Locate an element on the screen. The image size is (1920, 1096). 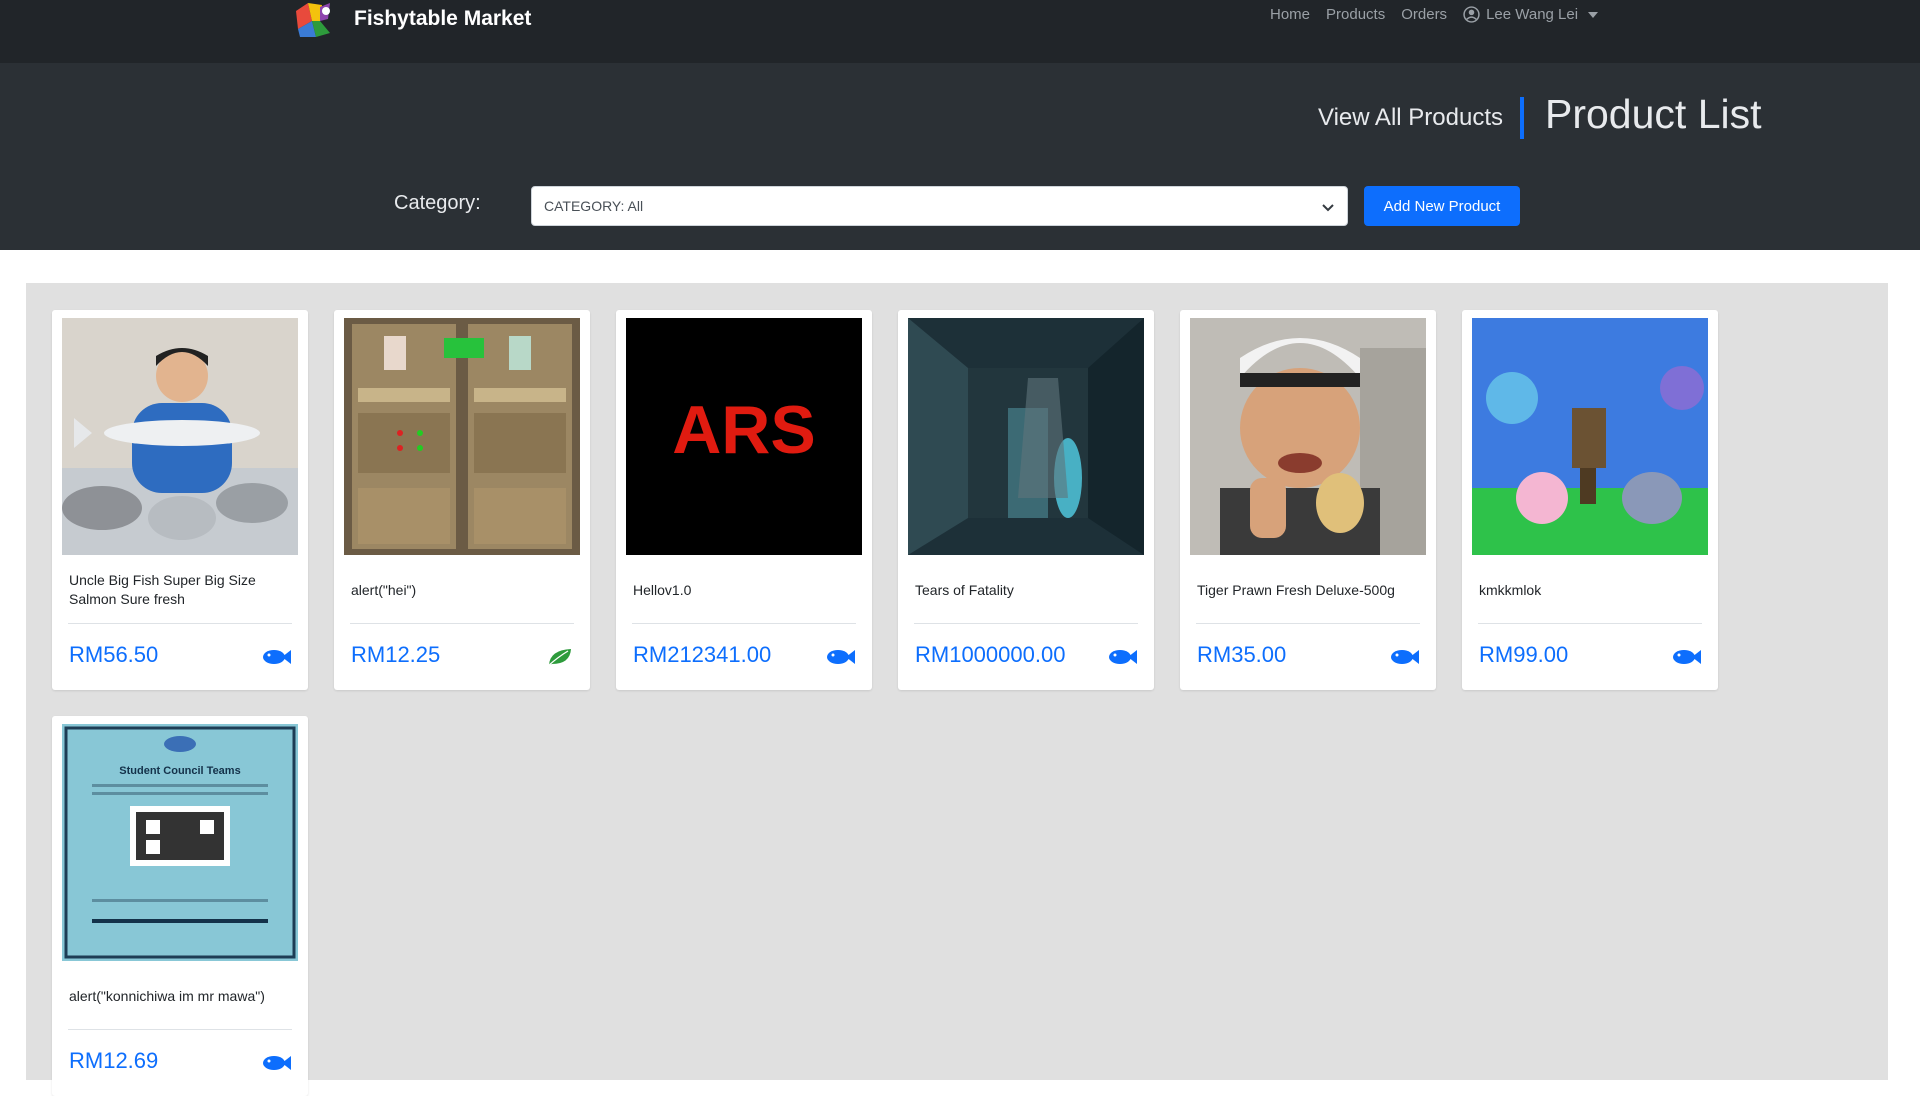
nav-link-home: Home is located at coordinates (1290, 14).